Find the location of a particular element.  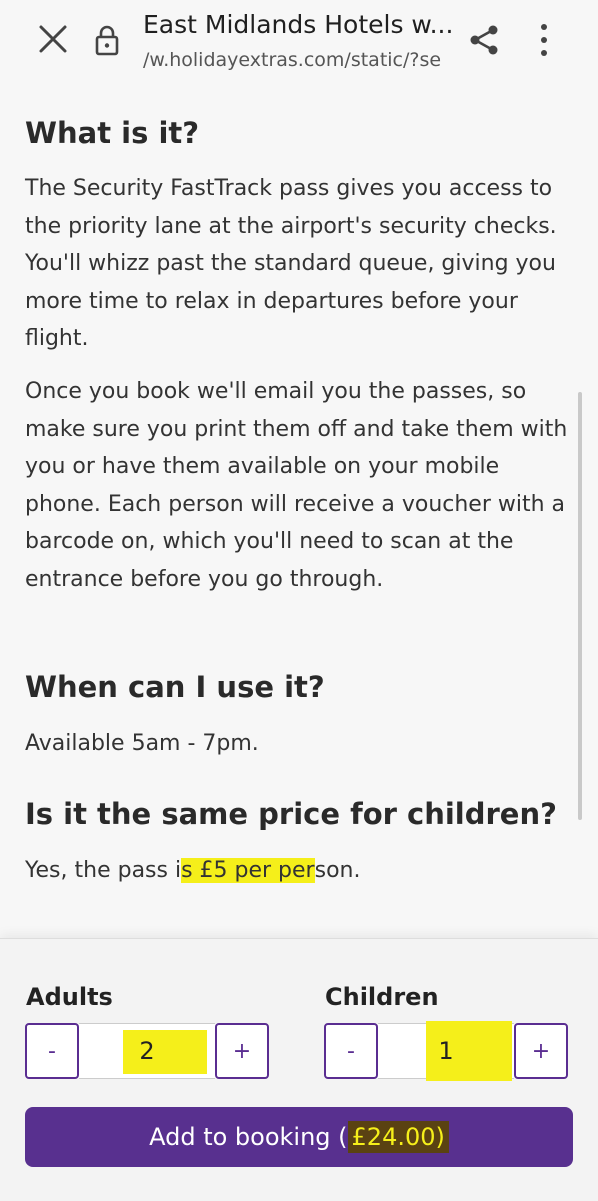

adults-increment-button: + is located at coordinates (242, 1051).